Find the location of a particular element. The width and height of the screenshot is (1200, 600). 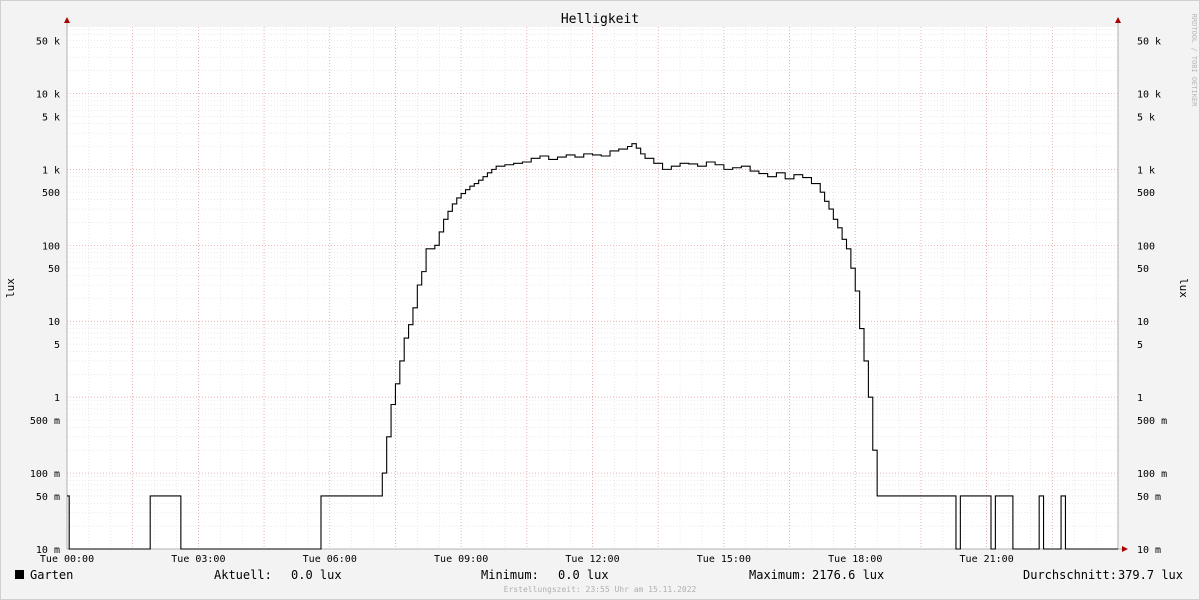

legend-durchschnitt-value: 379.7 lux is located at coordinates (1150, 575).